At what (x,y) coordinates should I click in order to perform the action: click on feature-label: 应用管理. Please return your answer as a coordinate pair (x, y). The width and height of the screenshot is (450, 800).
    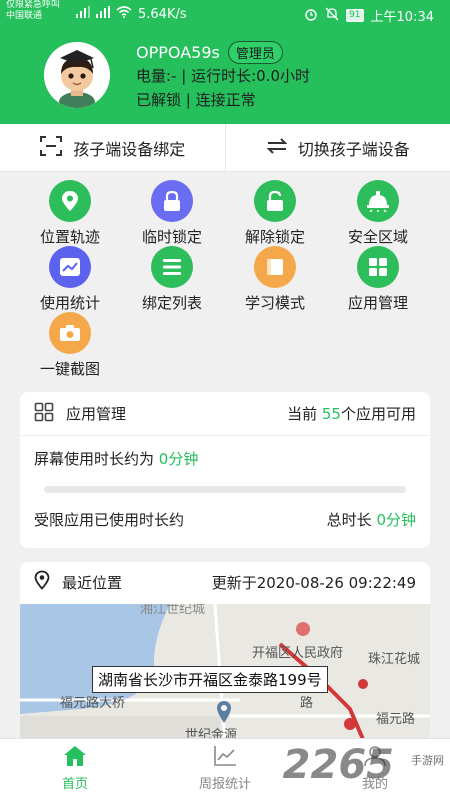
    Looking at the image, I should click on (377, 303).